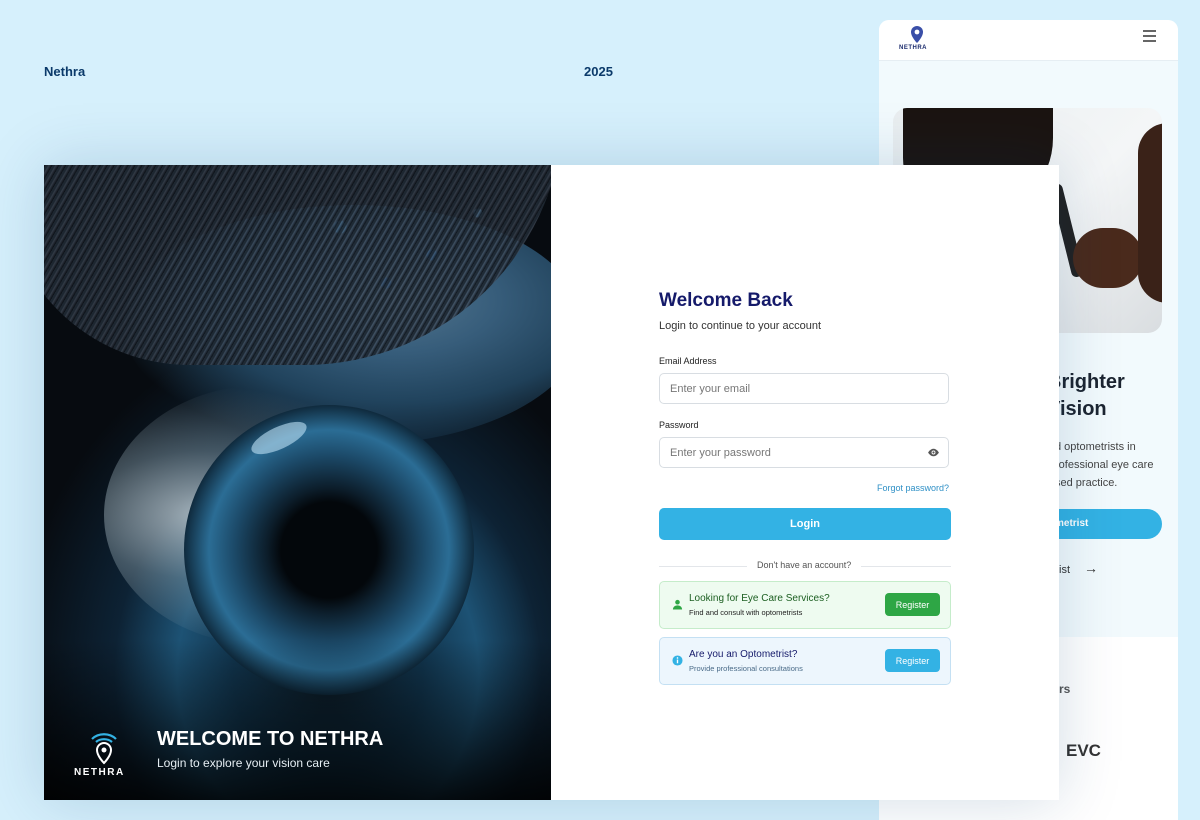 Image resolution: width=1200 pixels, height=820 pixels. I want to click on login-button: Login, so click(805, 524).